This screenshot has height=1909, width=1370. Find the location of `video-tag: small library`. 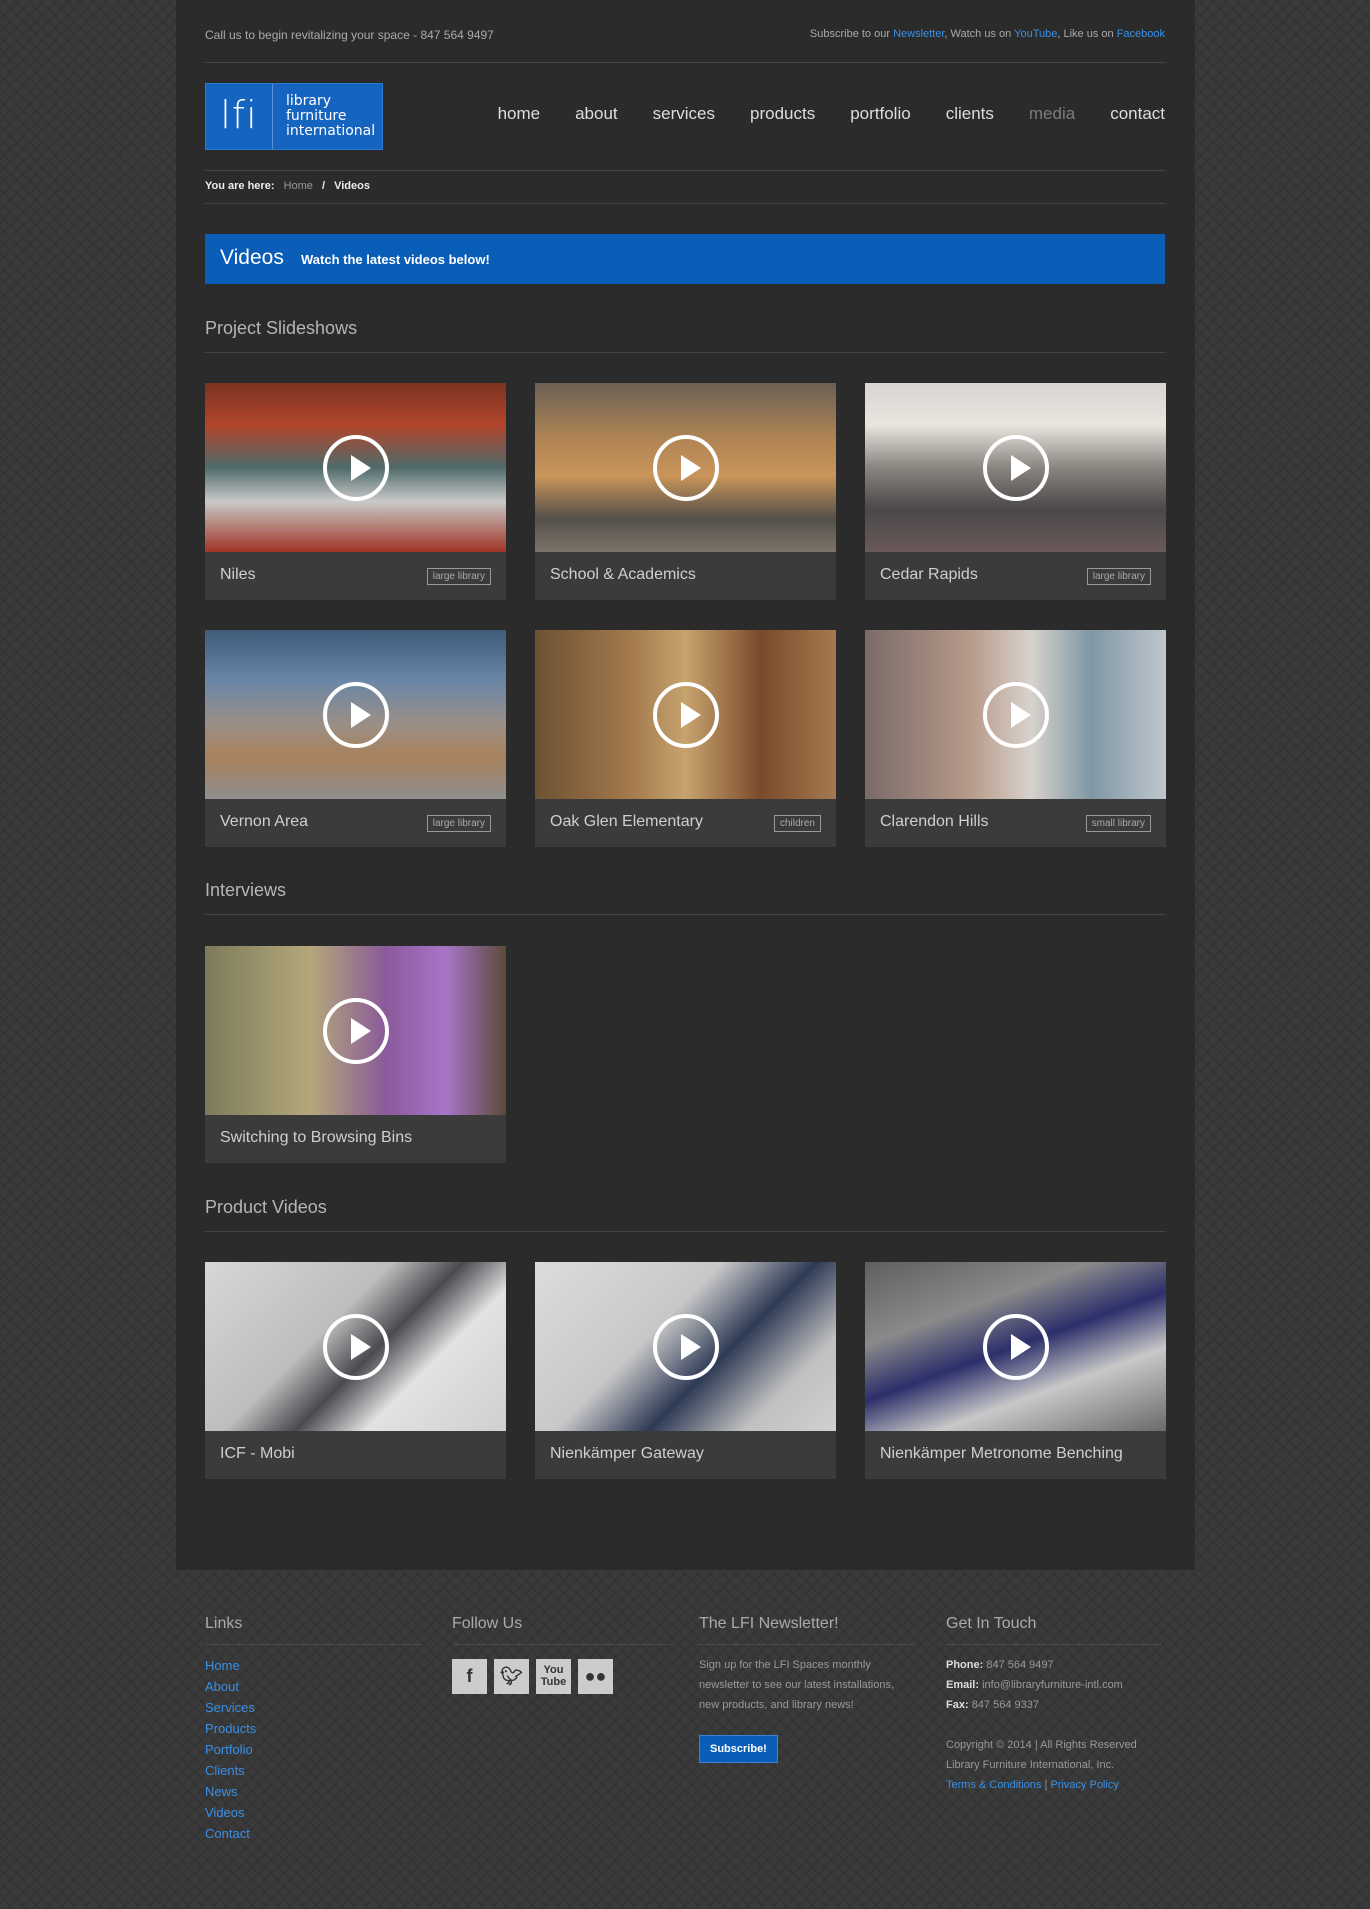

video-tag: small library is located at coordinates (1118, 823).